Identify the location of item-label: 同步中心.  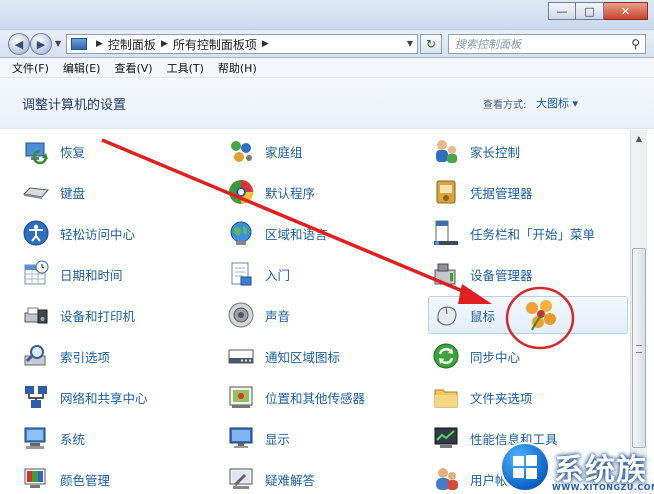
(495, 357).